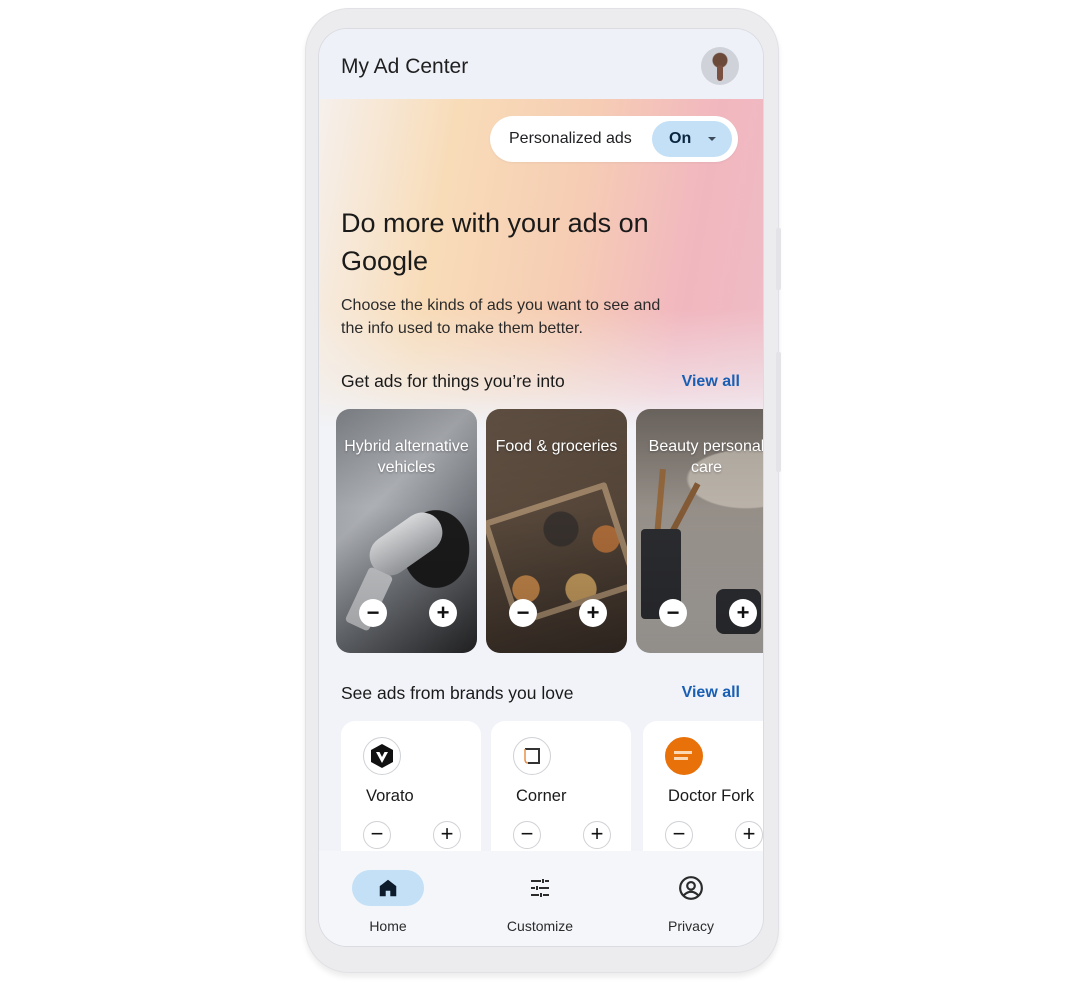  What do you see at coordinates (778, 412) in the screenshot?
I see `power-button` at bounding box center [778, 412].